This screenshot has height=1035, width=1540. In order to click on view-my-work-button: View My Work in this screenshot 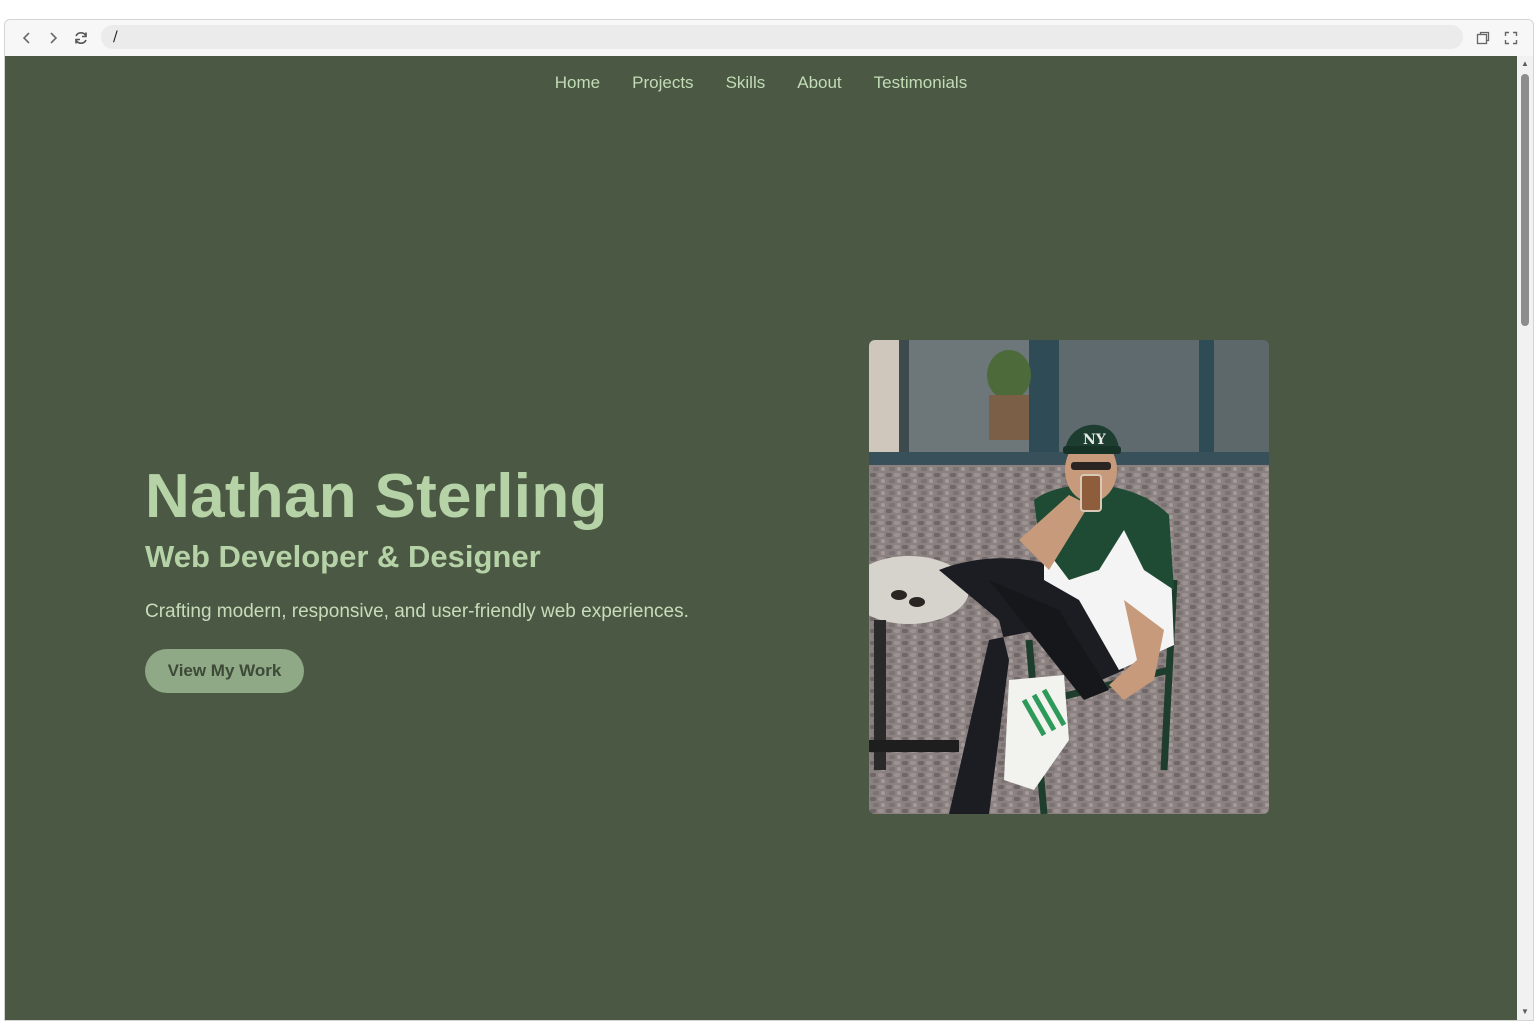, I will do `click(224, 671)`.